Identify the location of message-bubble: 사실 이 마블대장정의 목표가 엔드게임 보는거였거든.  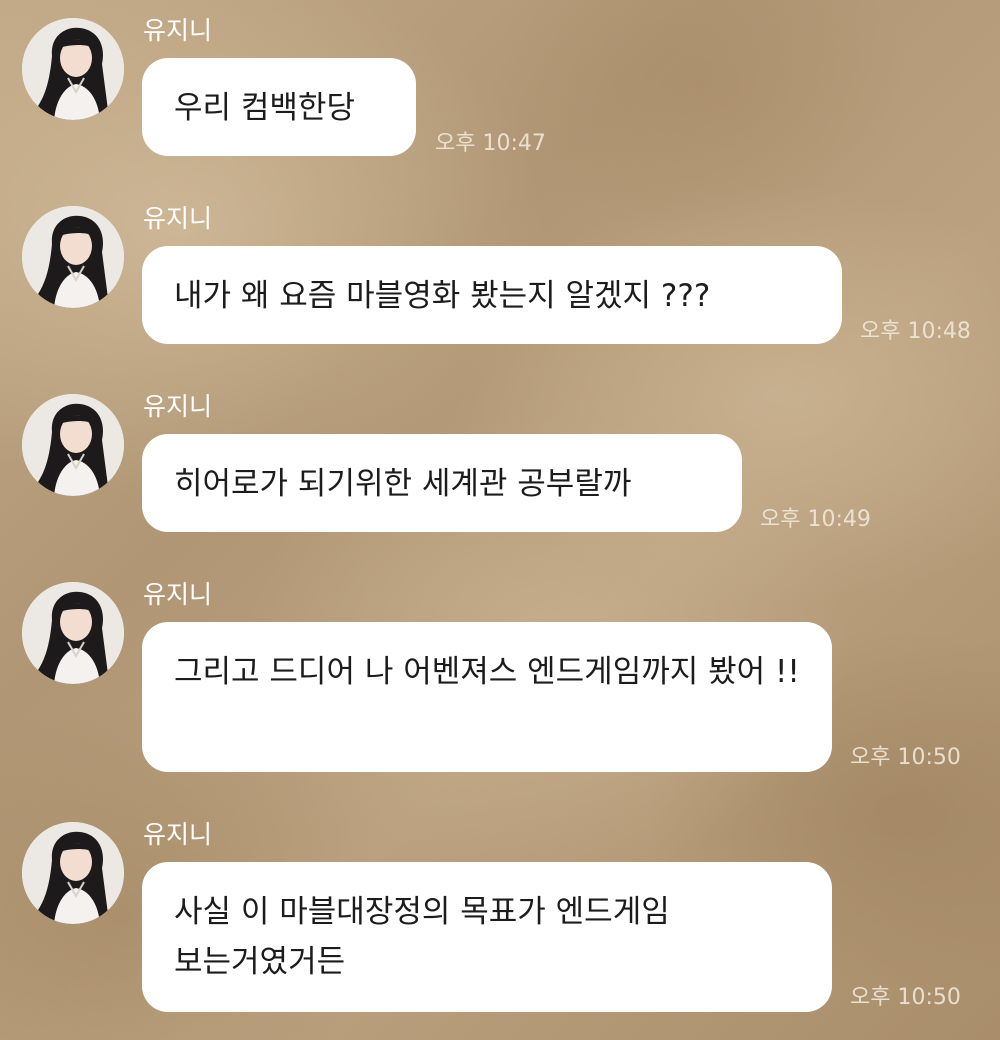
(487, 937).